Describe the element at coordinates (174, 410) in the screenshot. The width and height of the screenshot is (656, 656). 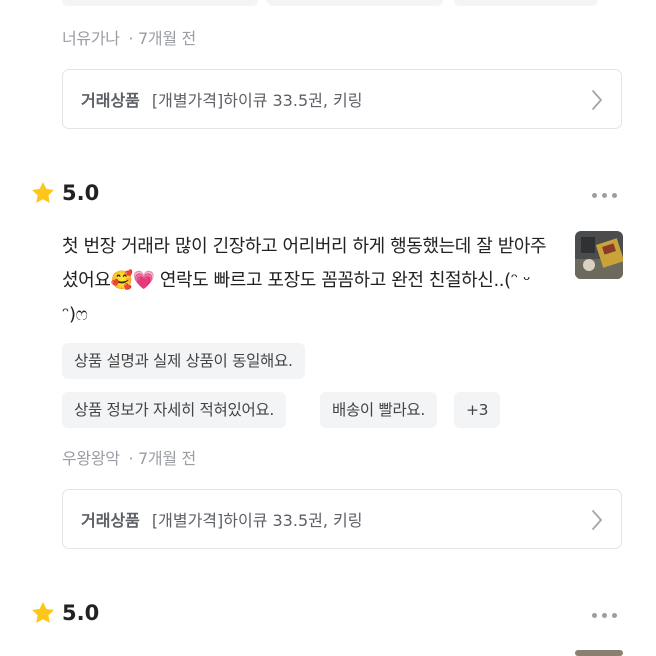
I see `review-tag: 상품 정보가 자세히 적혀있어요.` at that location.